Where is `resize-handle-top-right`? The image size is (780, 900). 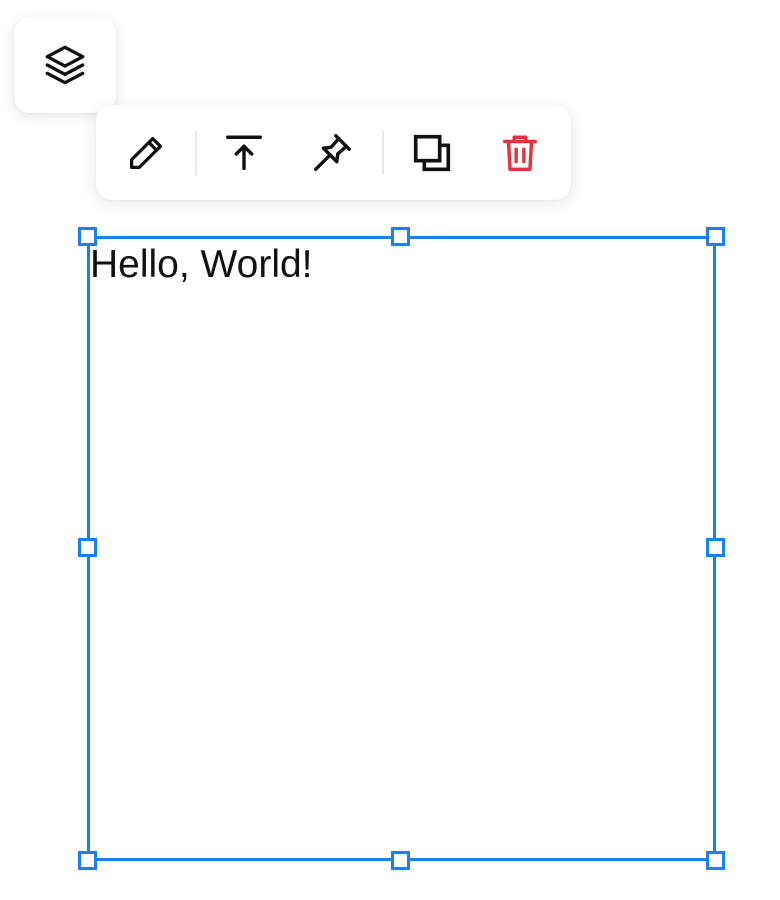 resize-handle-top-right is located at coordinates (715, 236).